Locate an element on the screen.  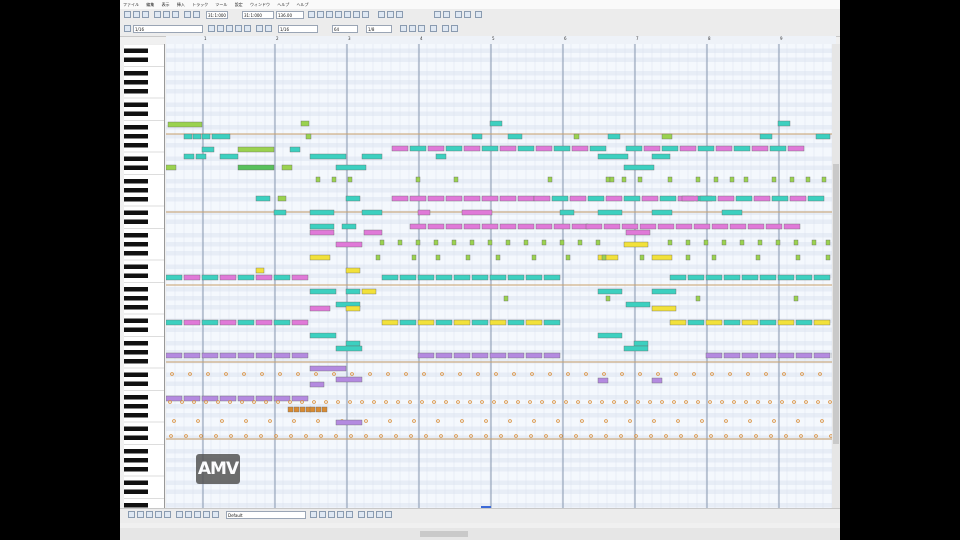
pencil-icon is located at coordinates (390, 14).